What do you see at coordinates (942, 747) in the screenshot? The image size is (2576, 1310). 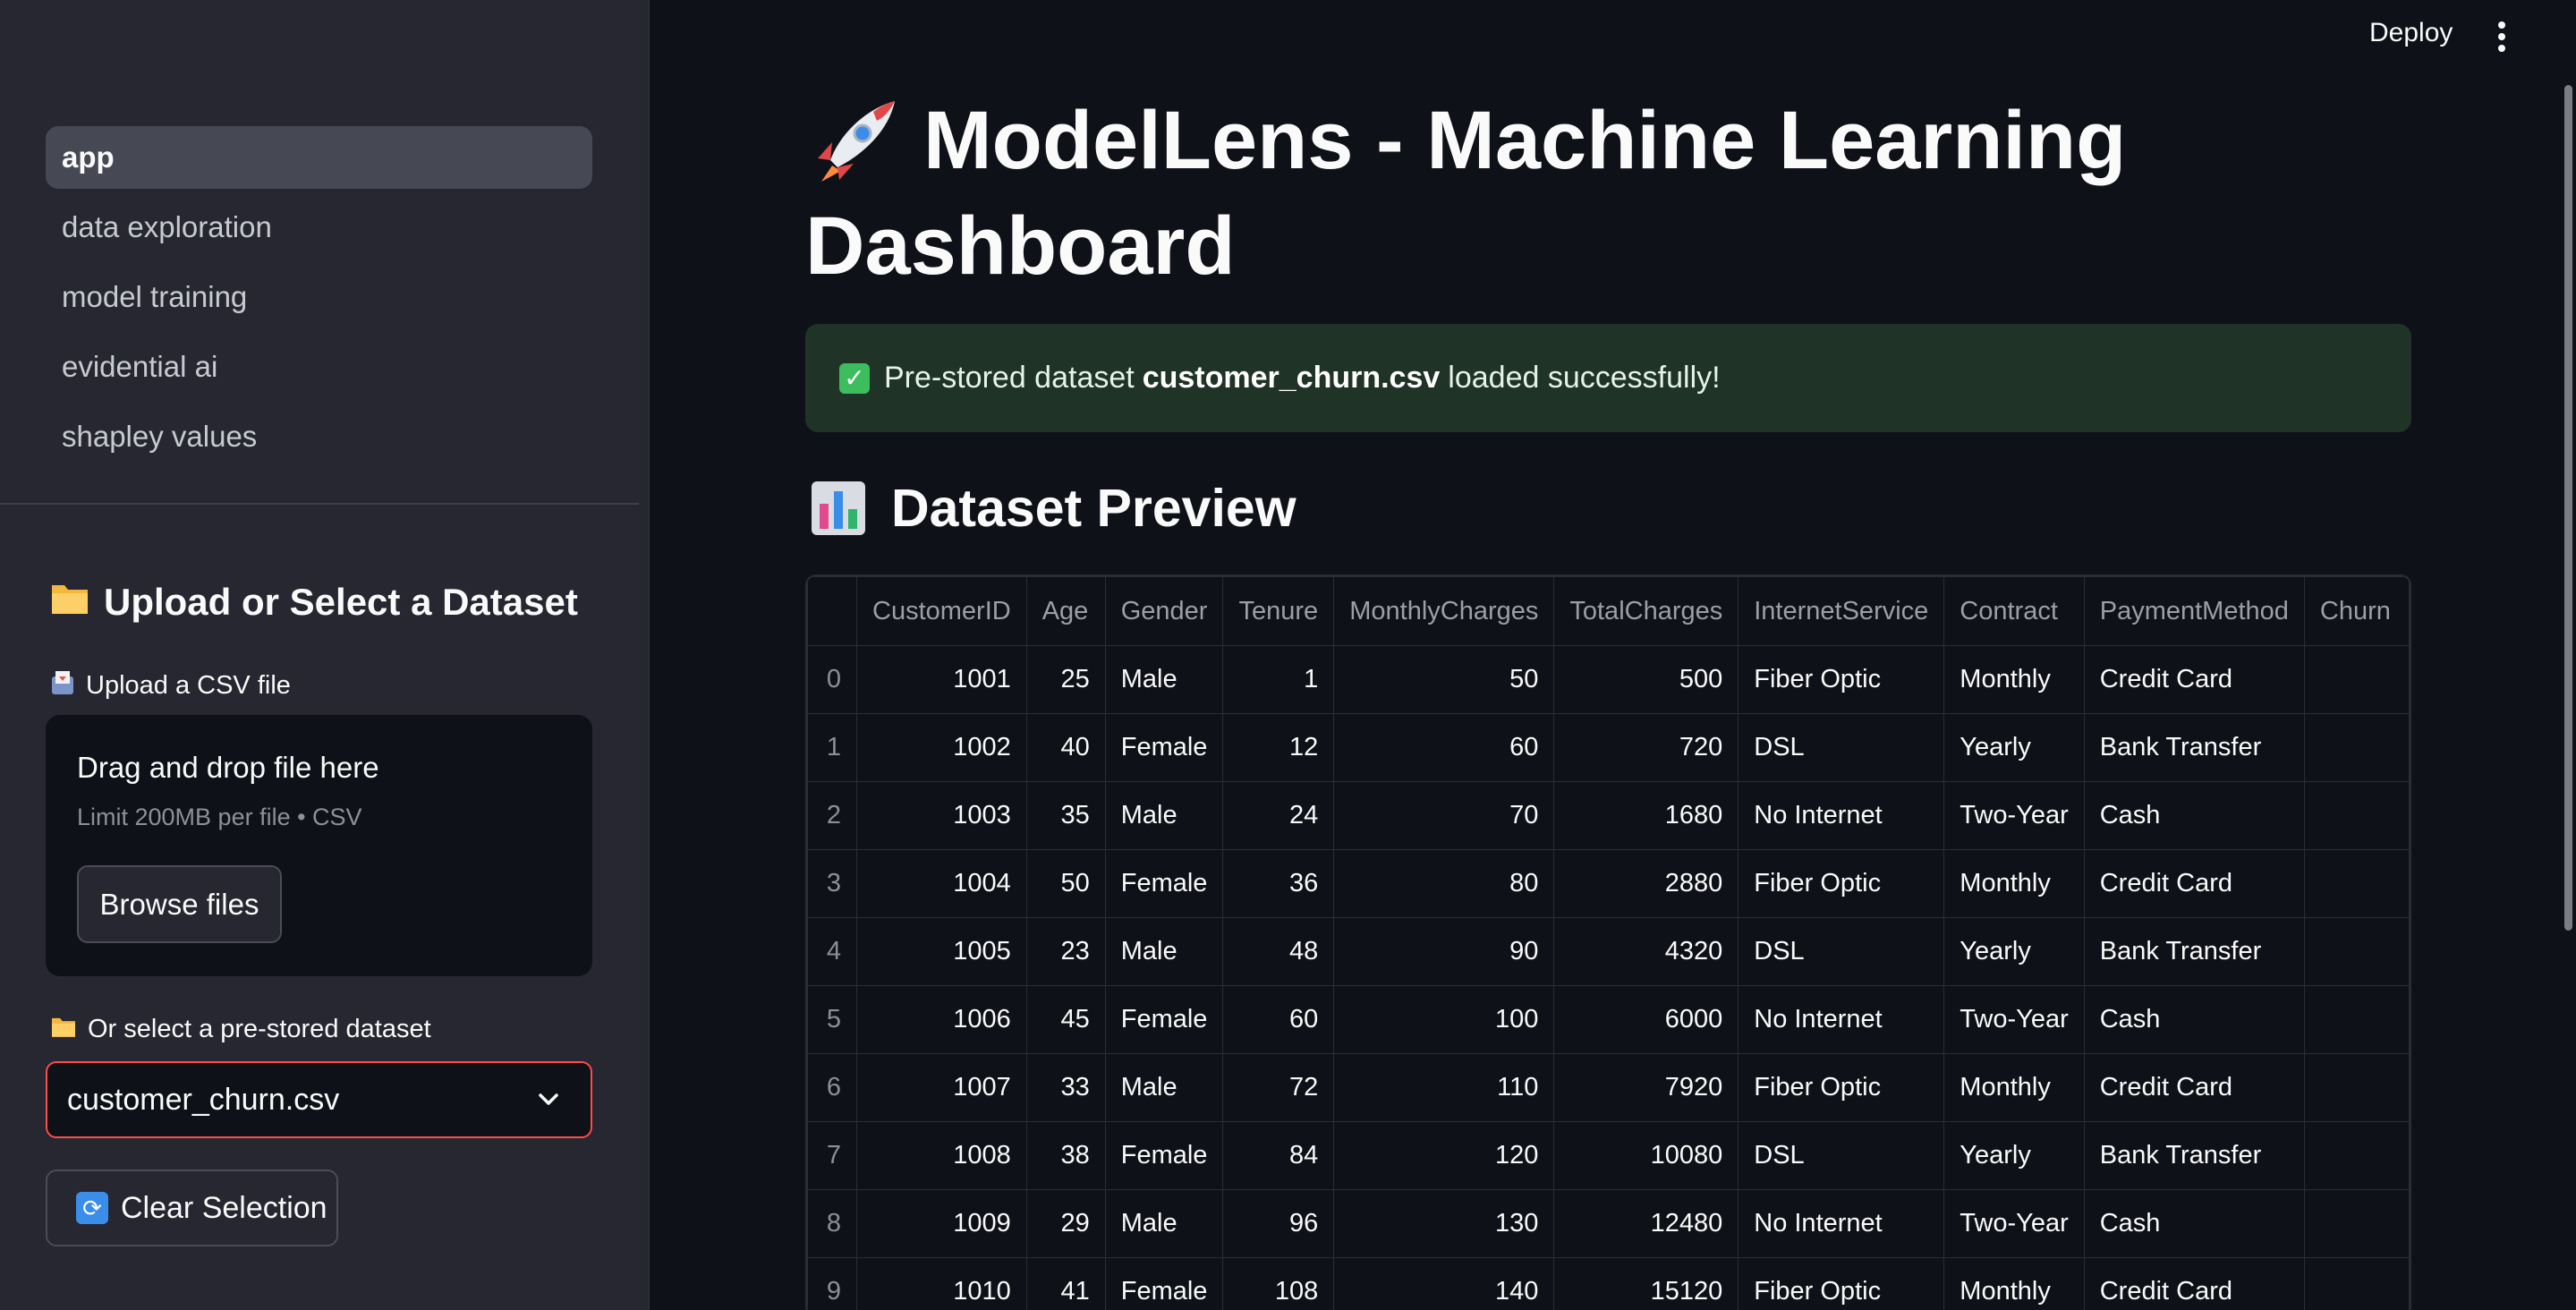 I see `table-cell: 1002` at bounding box center [942, 747].